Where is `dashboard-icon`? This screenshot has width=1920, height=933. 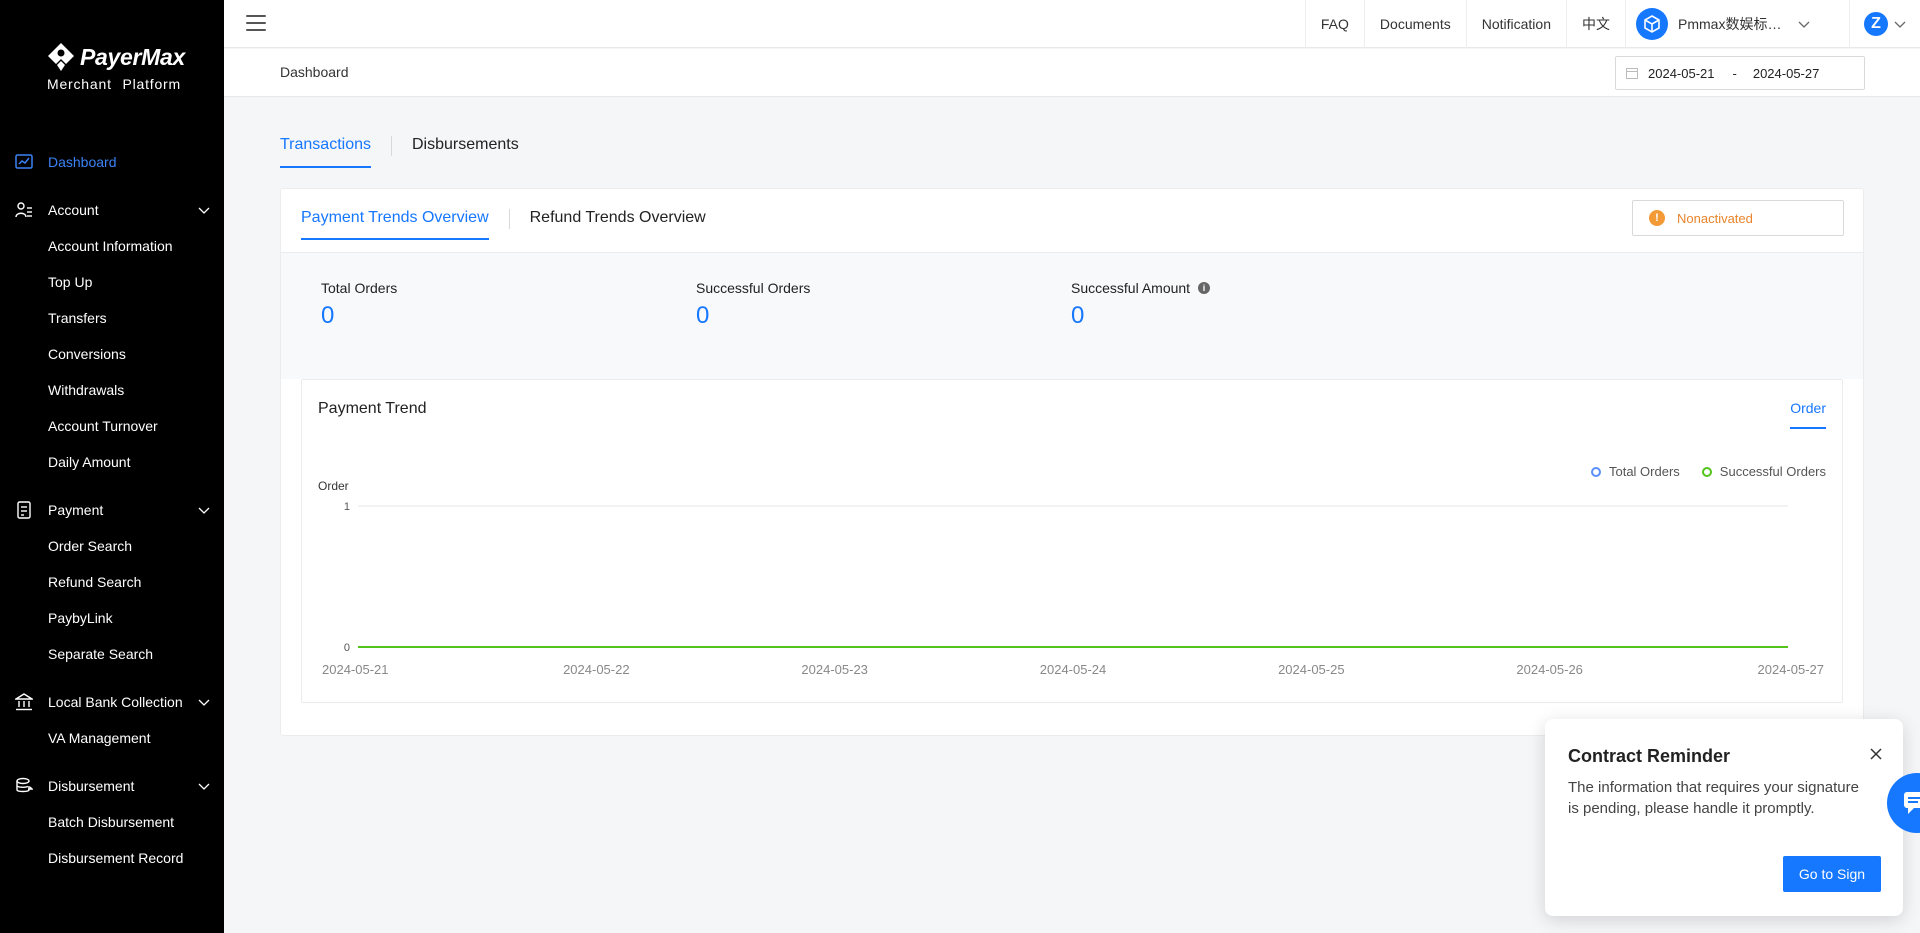
dashboard-icon is located at coordinates (24, 161).